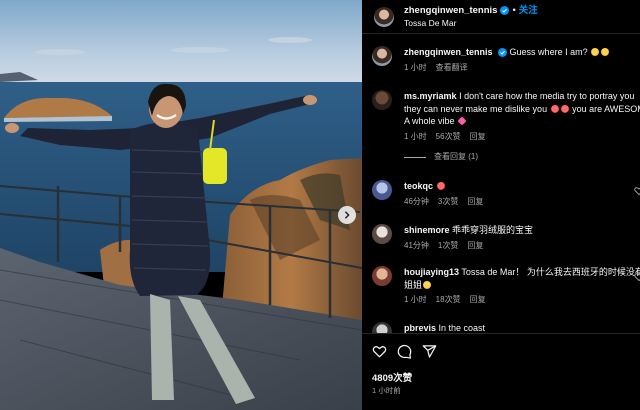 The height and width of the screenshot is (410, 640). Describe the element at coordinates (448, 201) in the screenshot. I see `comment-likes: 3次赞` at that location.